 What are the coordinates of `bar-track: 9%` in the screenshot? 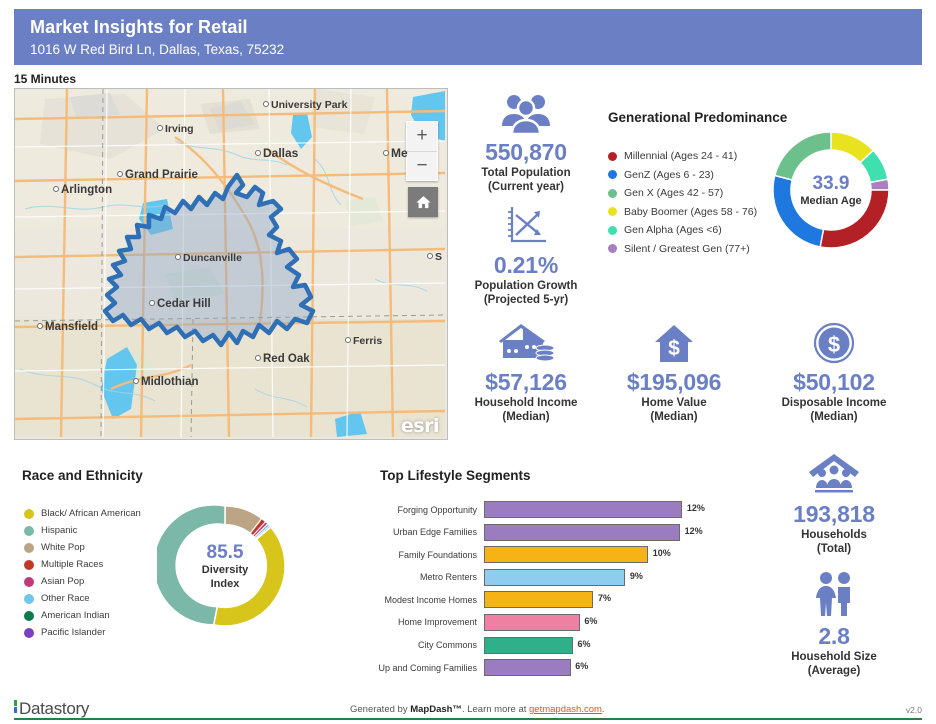 It's located at (598, 577).